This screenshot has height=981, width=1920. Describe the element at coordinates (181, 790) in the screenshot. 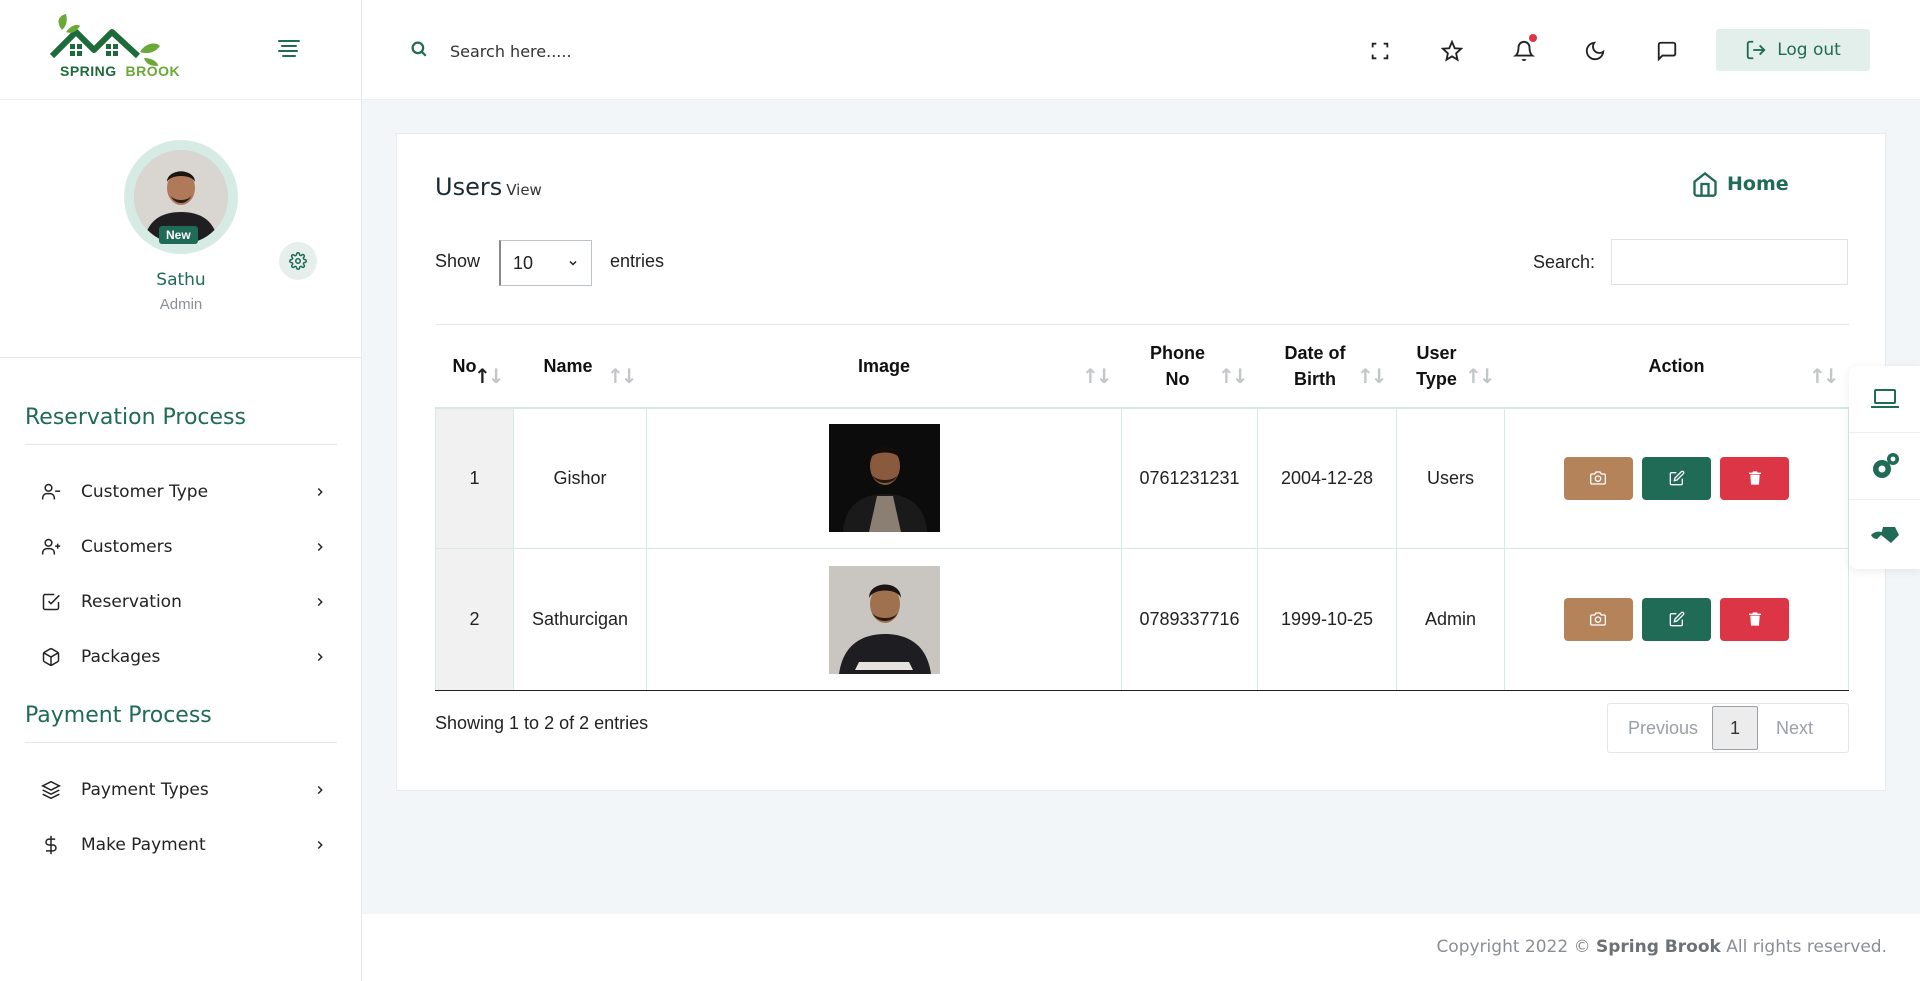

I see `sidebar-item-payment-types: Payment Types` at that location.